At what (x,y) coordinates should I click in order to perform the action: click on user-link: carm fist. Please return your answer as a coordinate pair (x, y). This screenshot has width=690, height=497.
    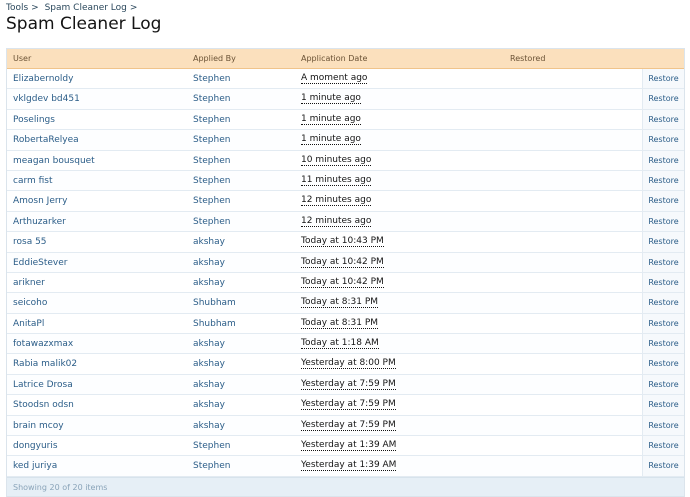
    Looking at the image, I should click on (33, 181).